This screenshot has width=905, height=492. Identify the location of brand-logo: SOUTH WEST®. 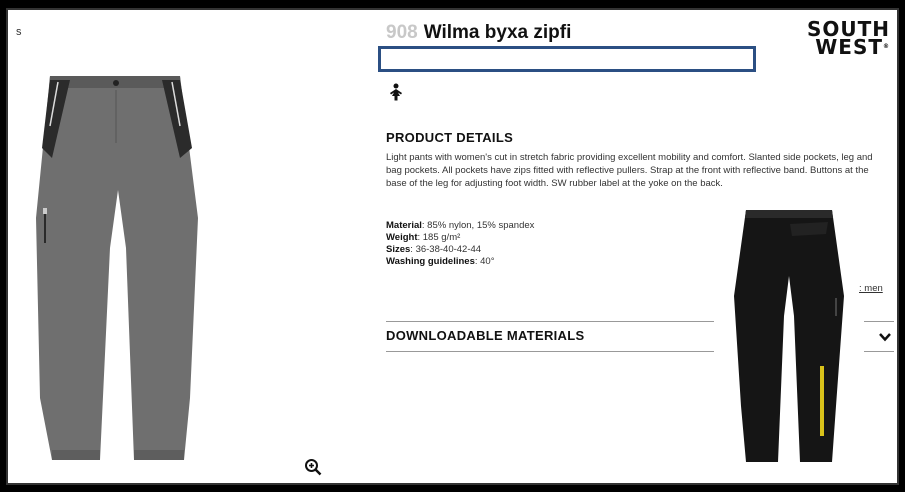
(844, 39).